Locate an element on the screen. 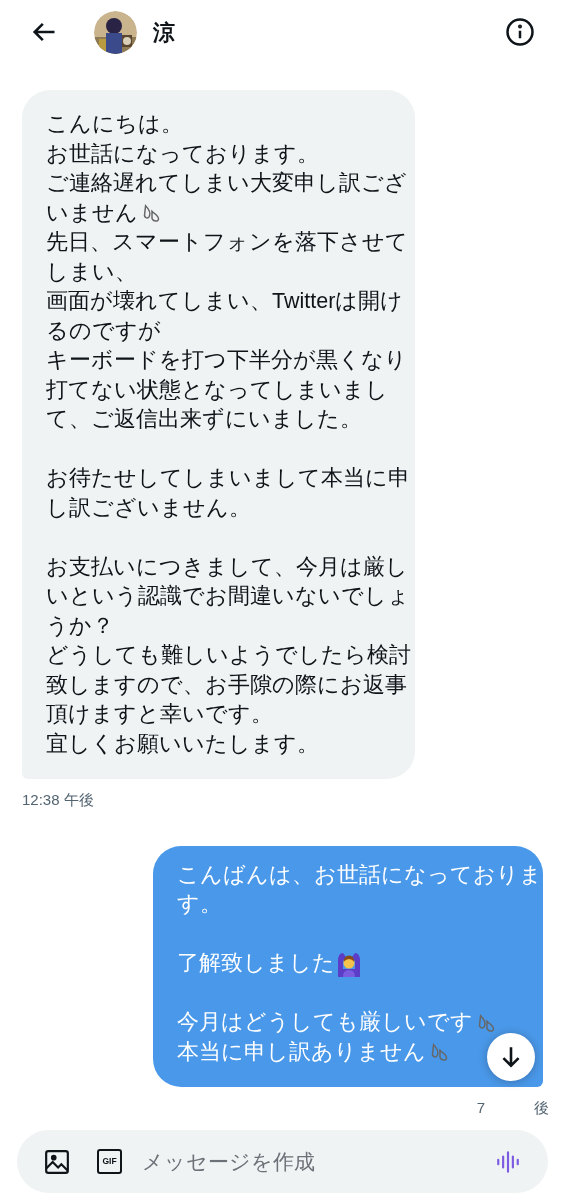 This screenshot has width=565, height=1200. contact-name: 涼 is located at coordinates (164, 32).